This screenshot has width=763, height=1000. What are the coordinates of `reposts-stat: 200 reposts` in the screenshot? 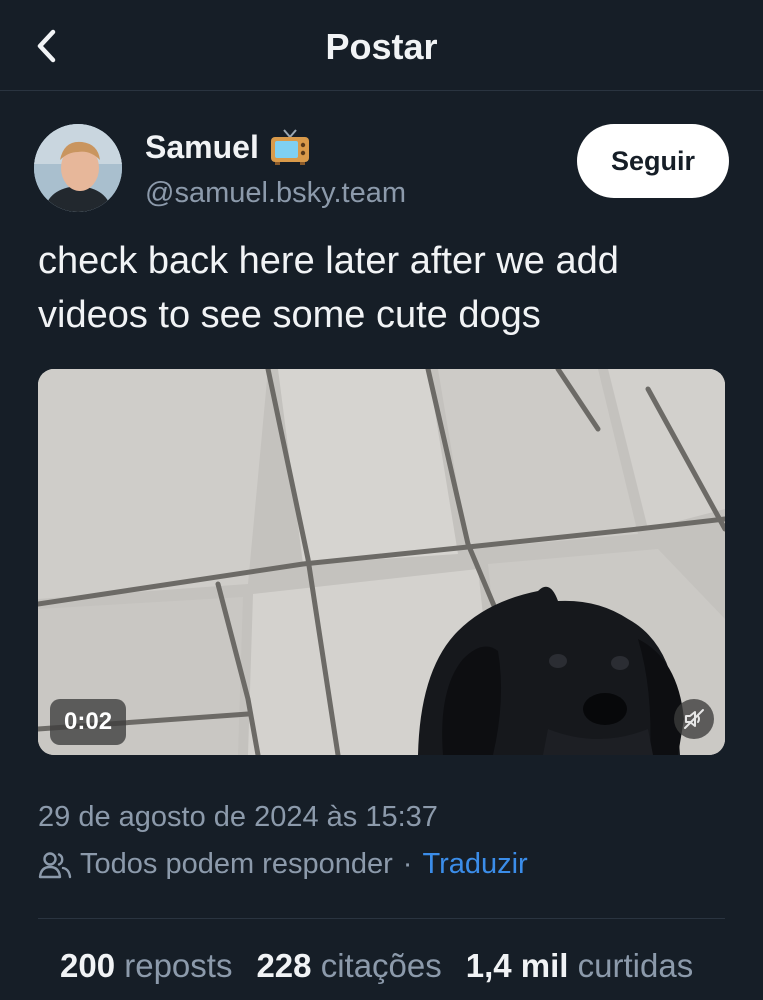 It's located at (146, 966).